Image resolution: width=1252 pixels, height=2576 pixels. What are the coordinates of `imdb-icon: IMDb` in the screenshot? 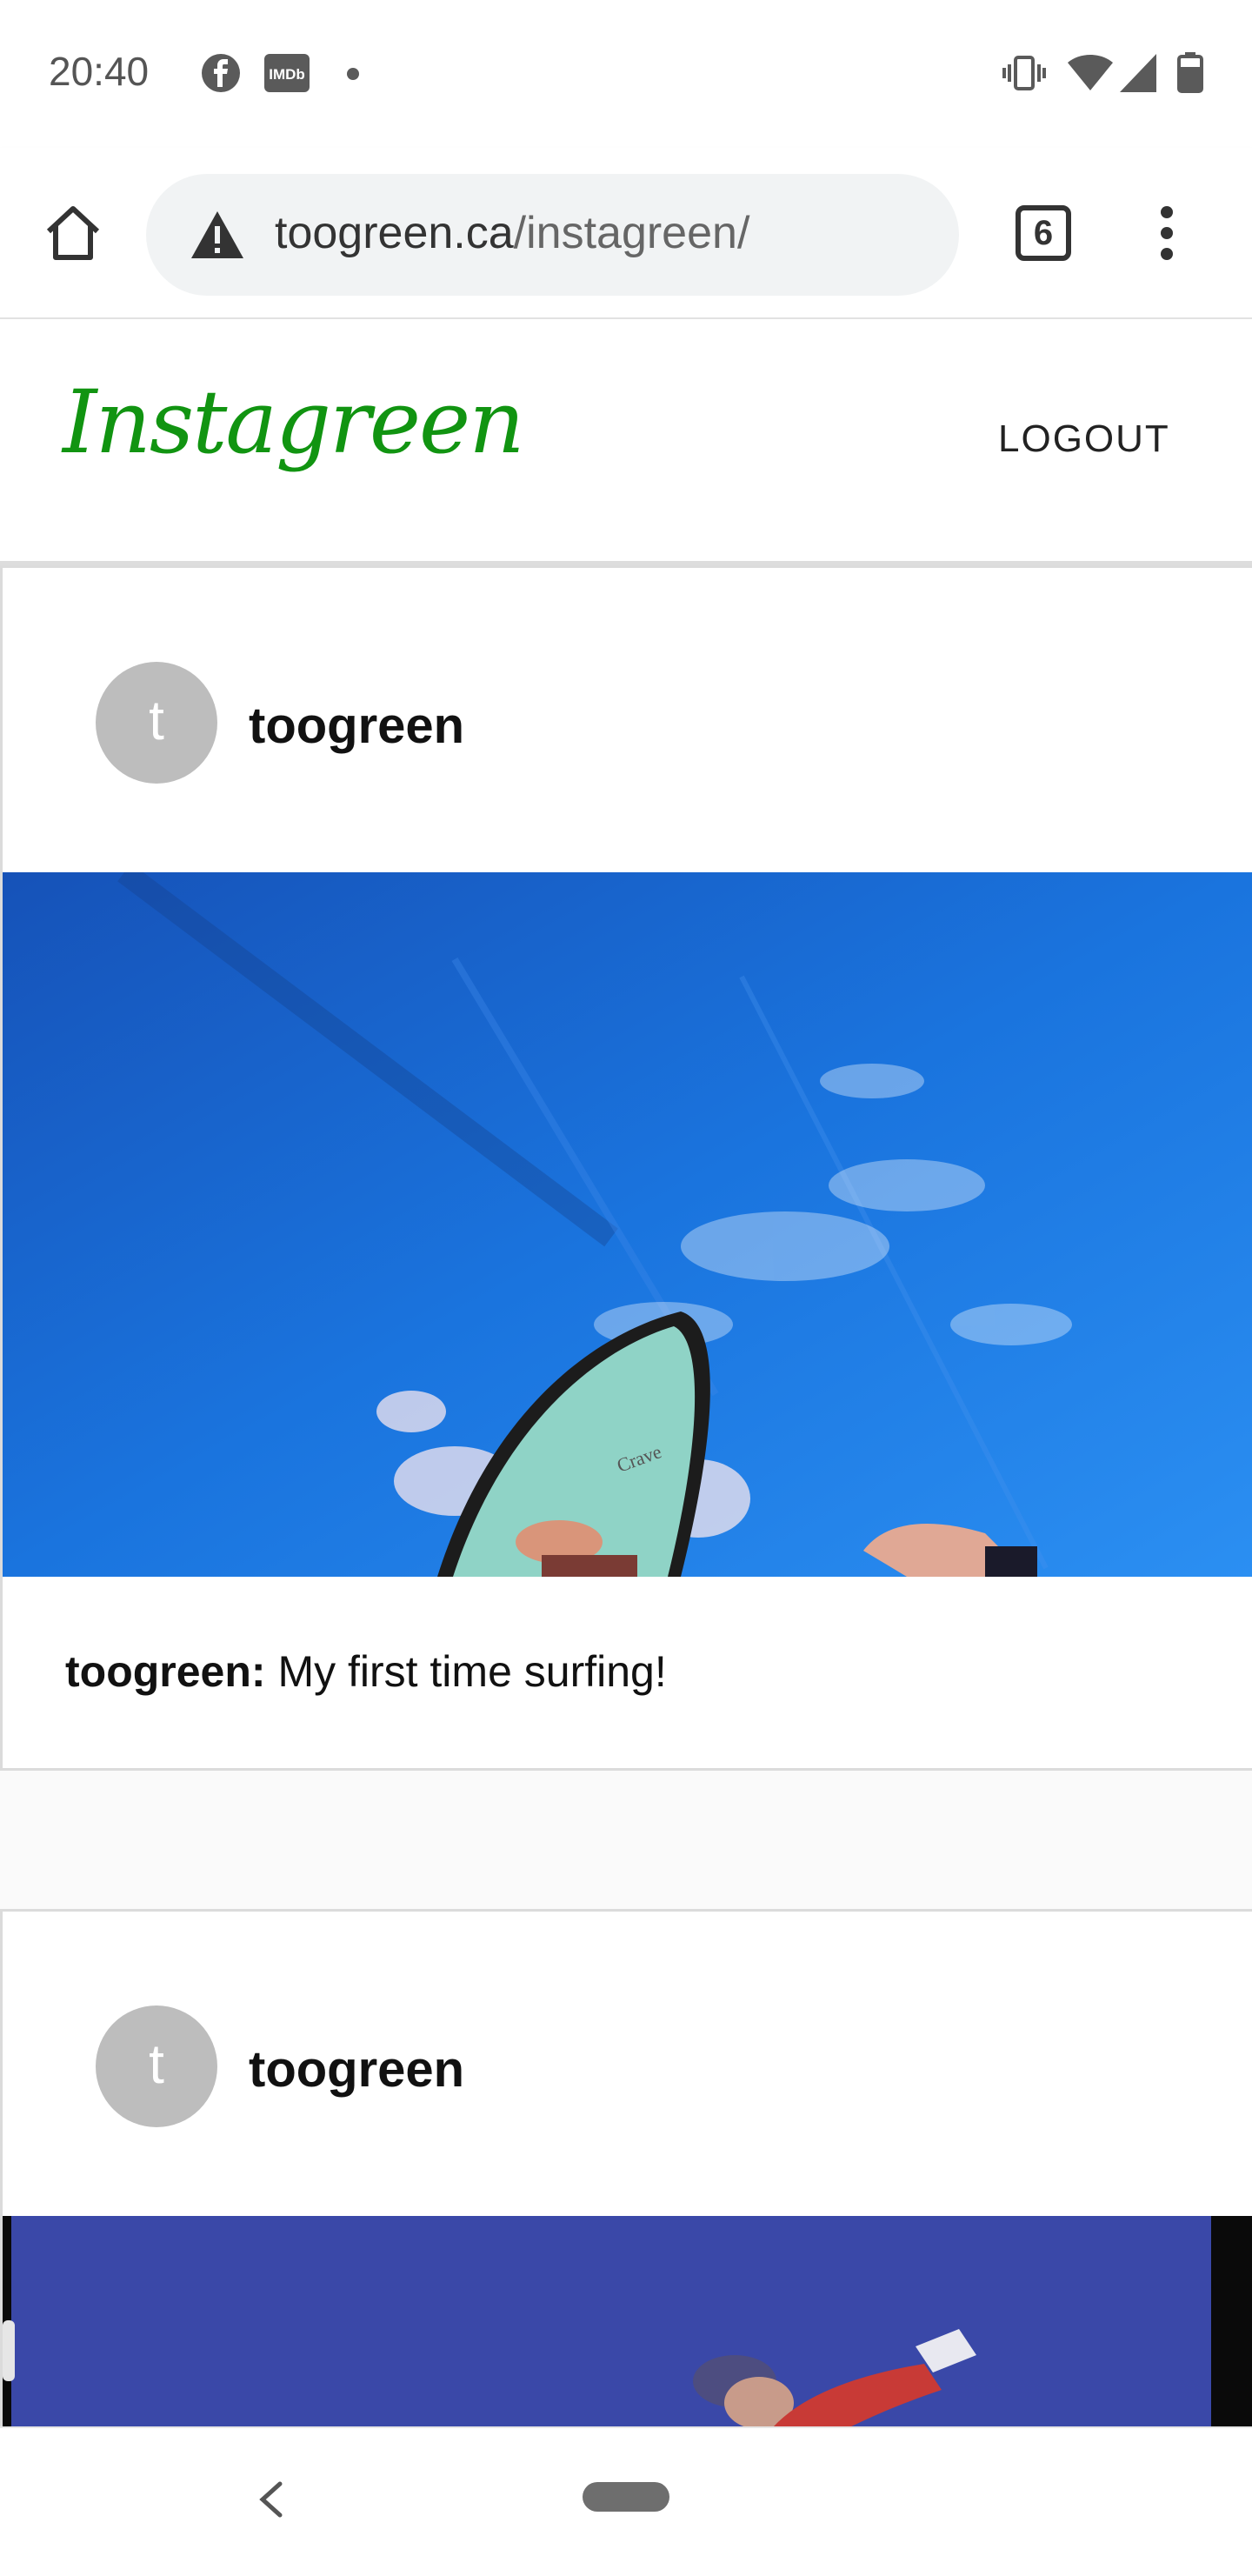 It's located at (287, 75).